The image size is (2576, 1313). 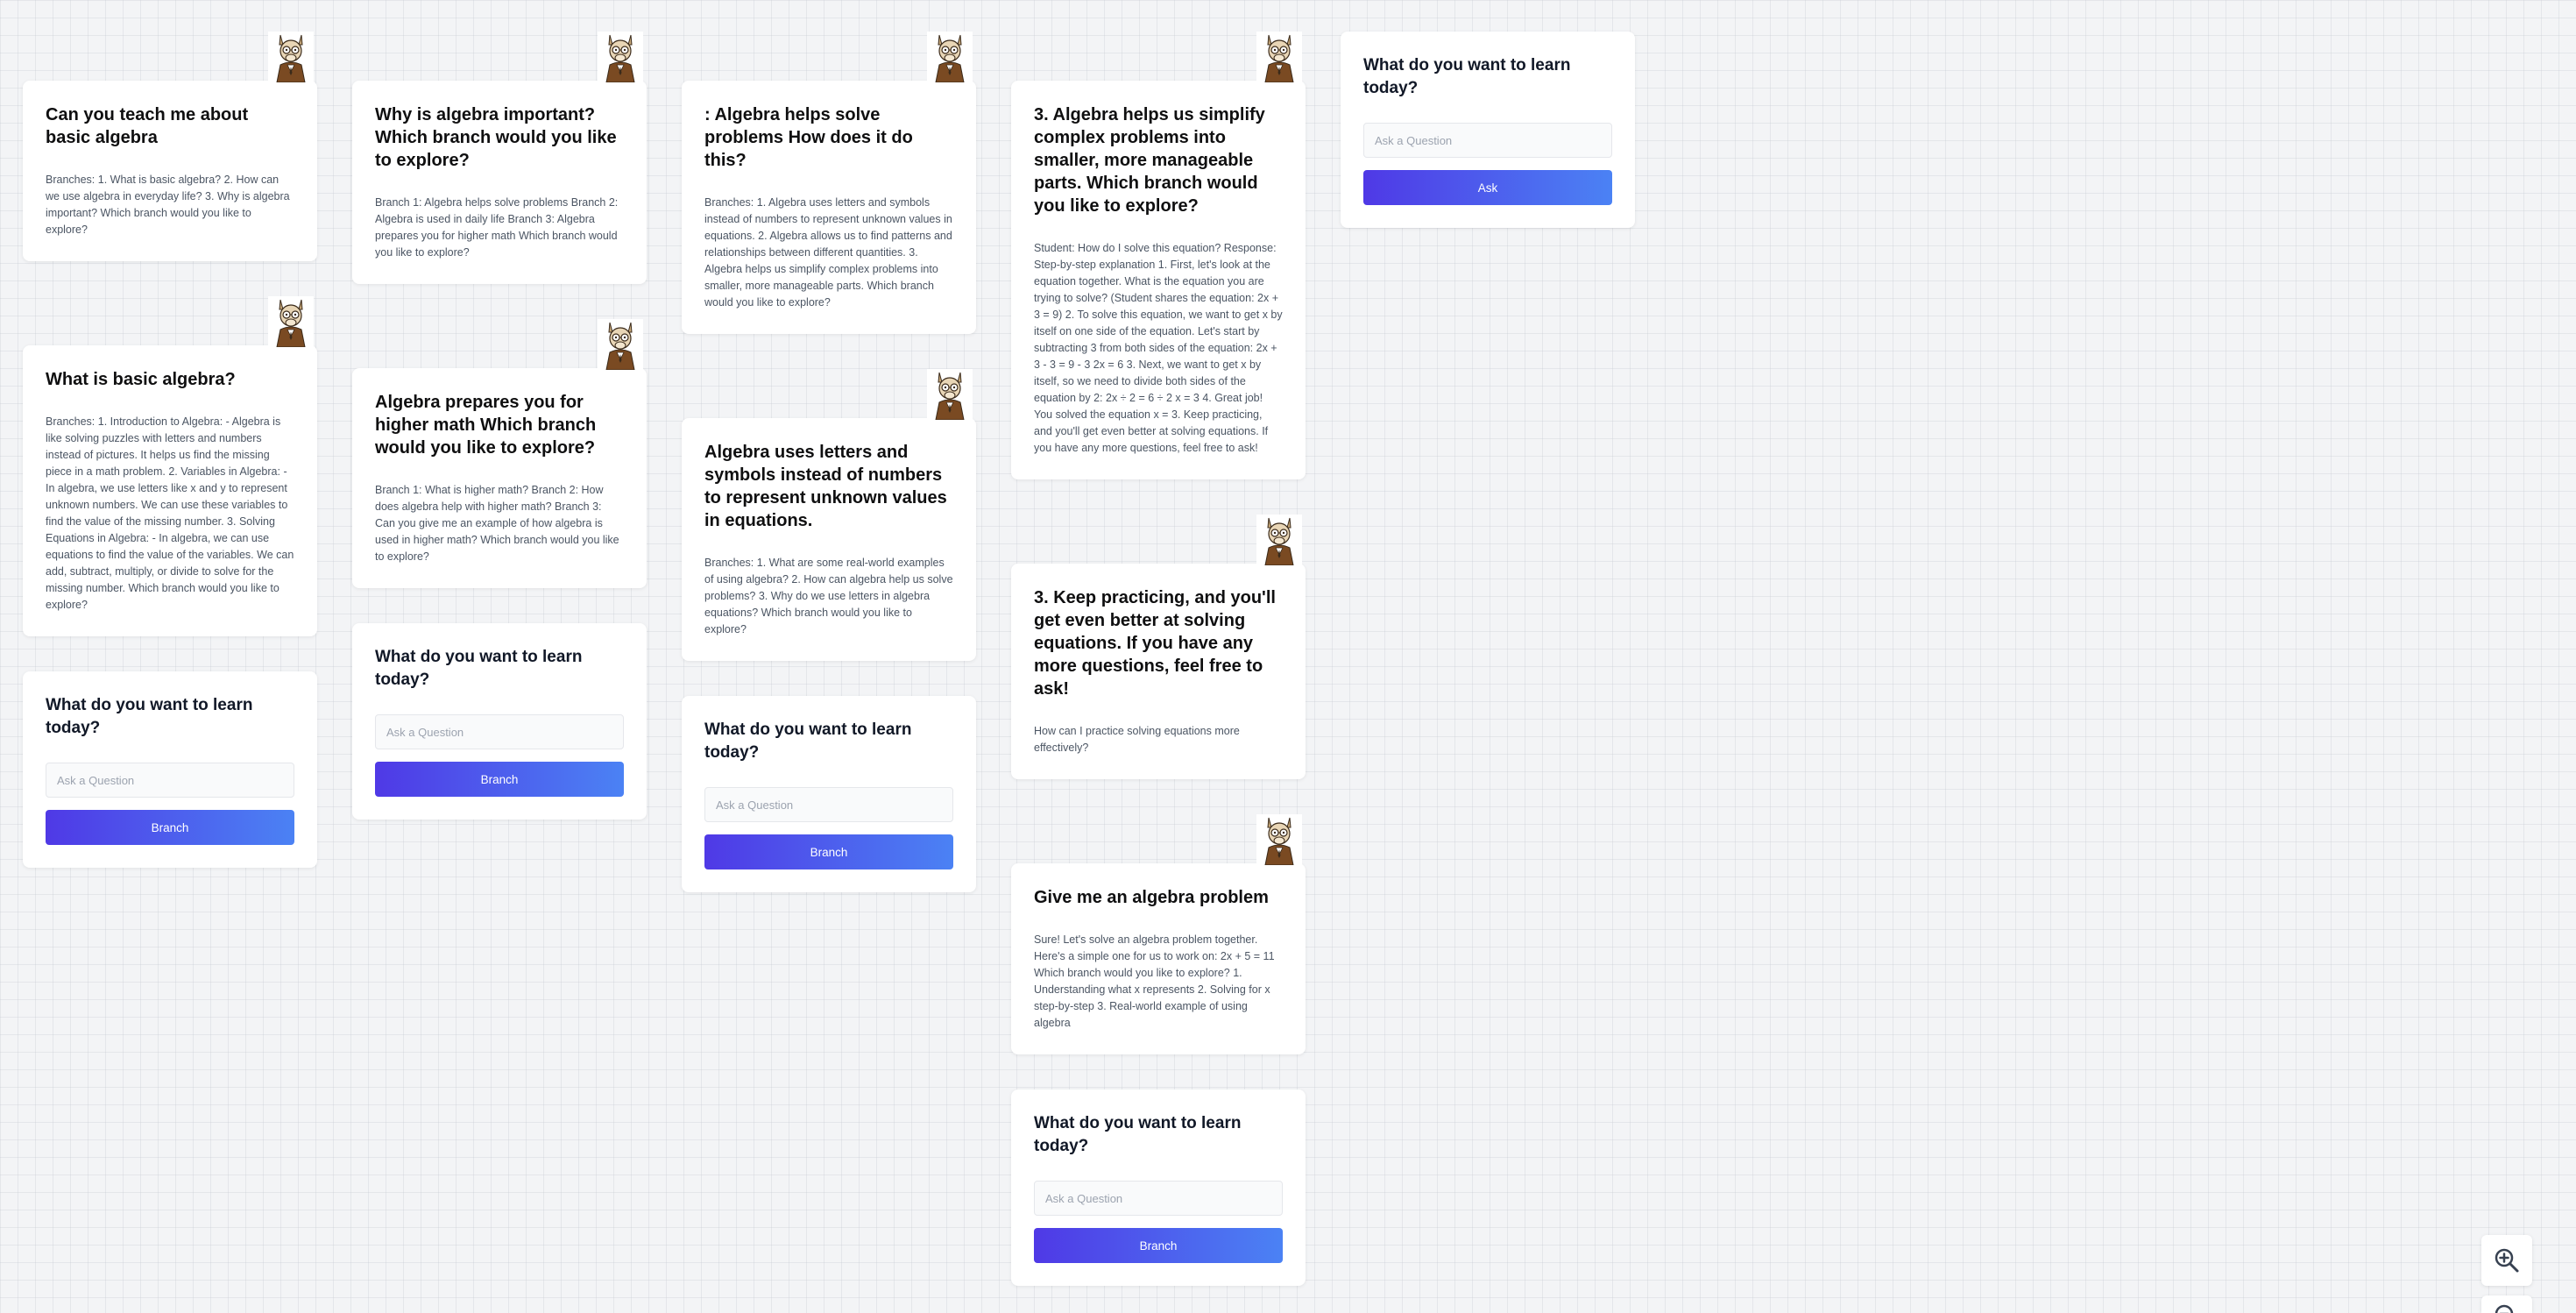 I want to click on ask-question-card: What do you want to learn today? Ask, so click(x=1488, y=130).